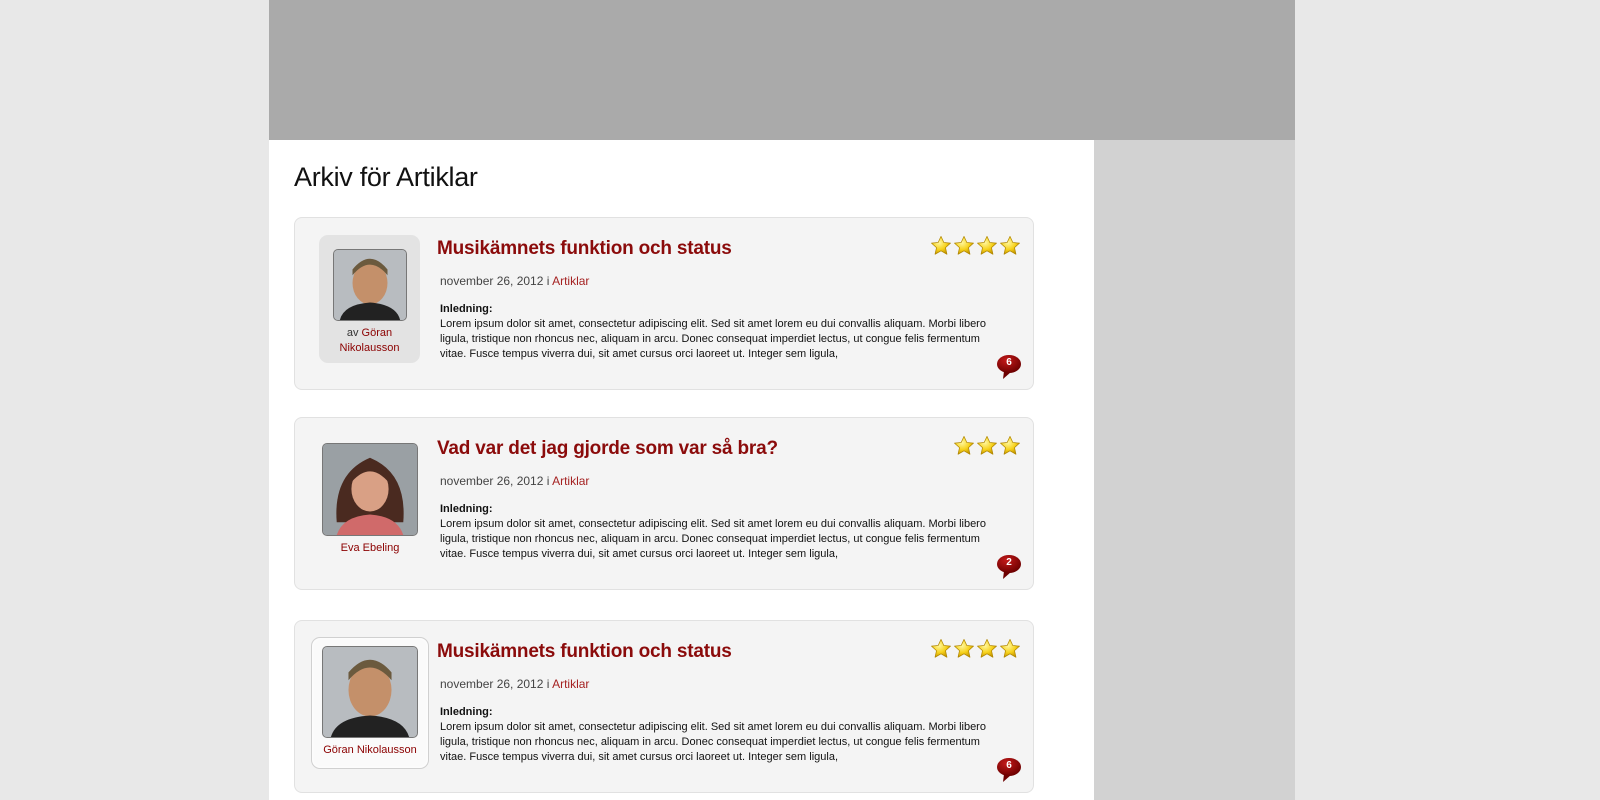 This screenshot has height=800, width=1600. What do you see at coordinates (370, 548) in the screenshot?
I see `author-link: Eva Ebeling` at bounding box center [370, 548].